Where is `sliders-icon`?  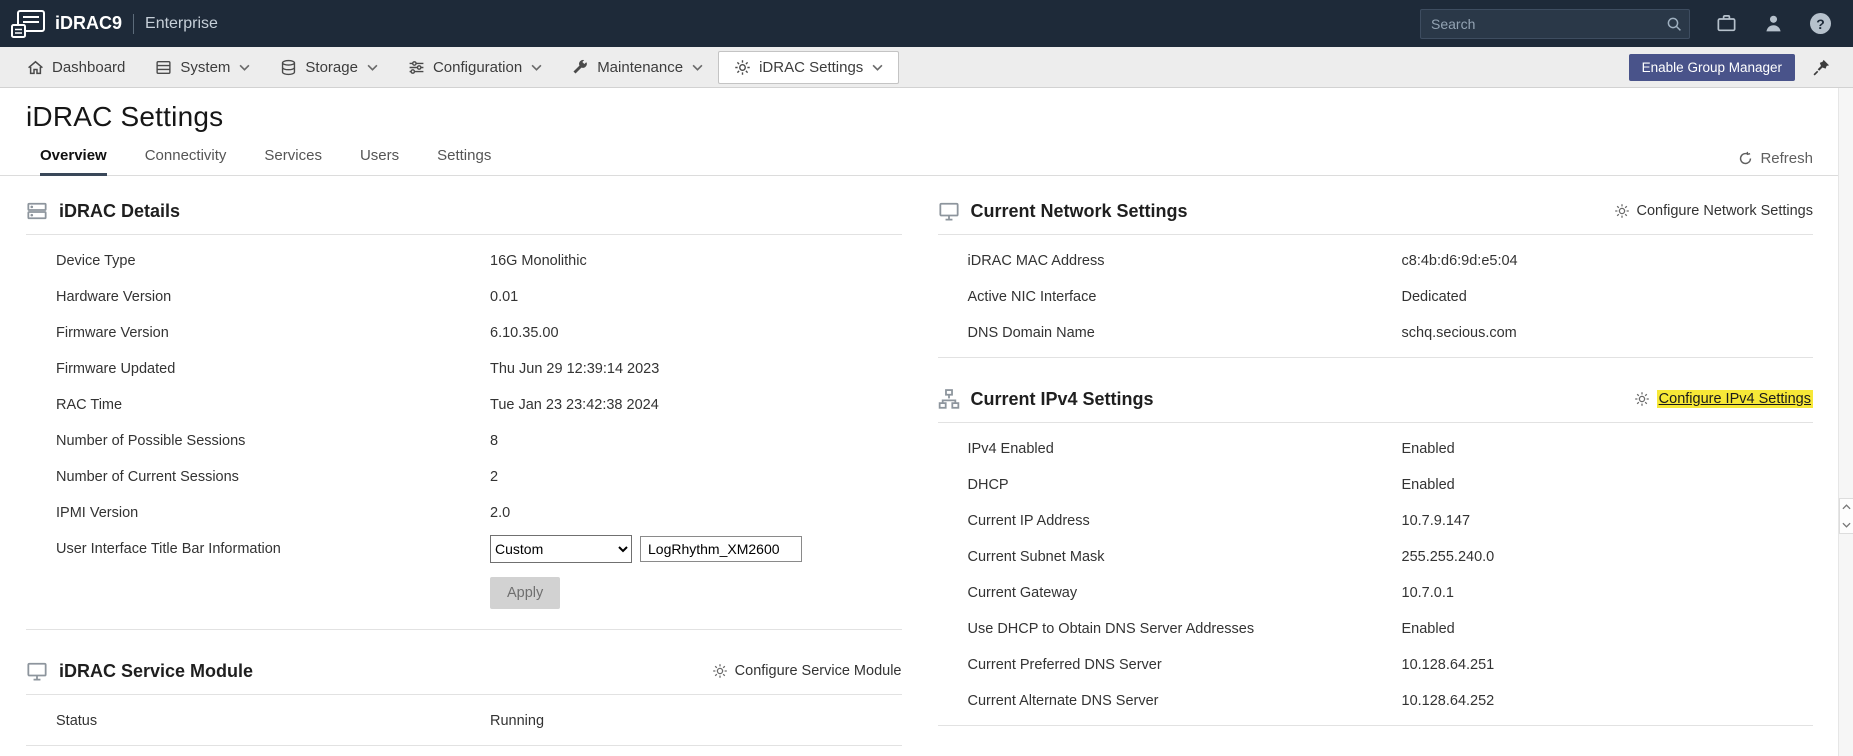 sliders-icon is located at coordinates (416, 67).